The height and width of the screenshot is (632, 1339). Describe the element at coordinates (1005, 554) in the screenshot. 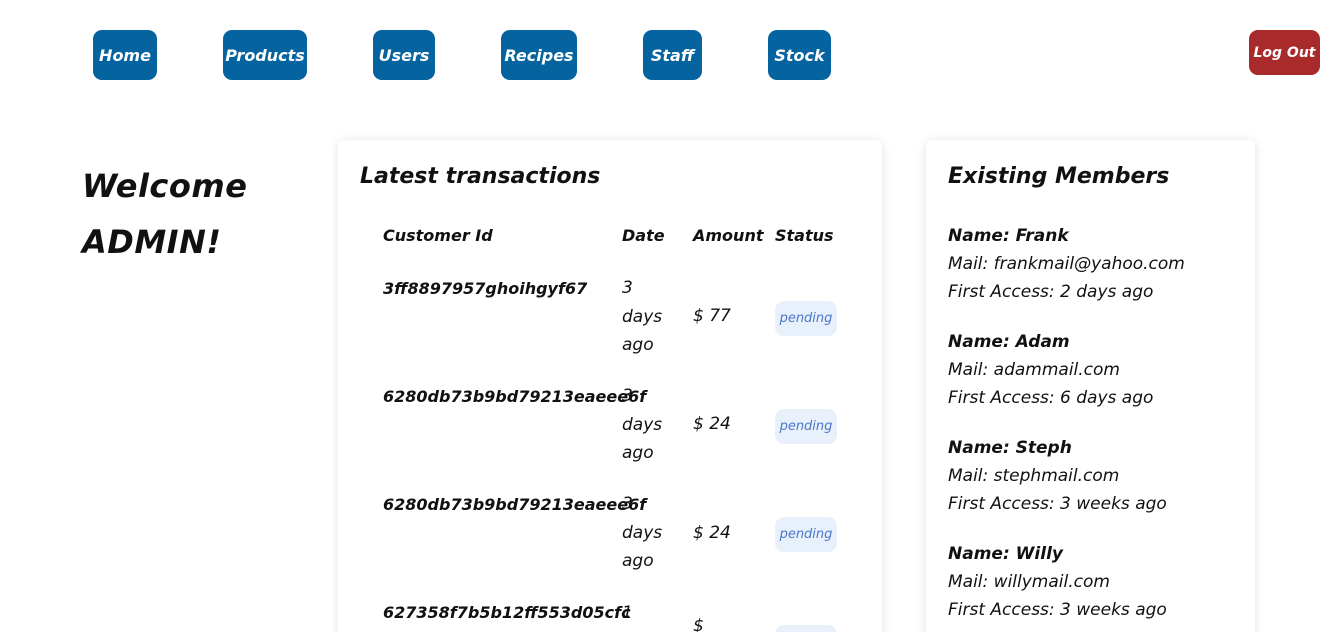

I see `member-name: Name: Willy` at that location.